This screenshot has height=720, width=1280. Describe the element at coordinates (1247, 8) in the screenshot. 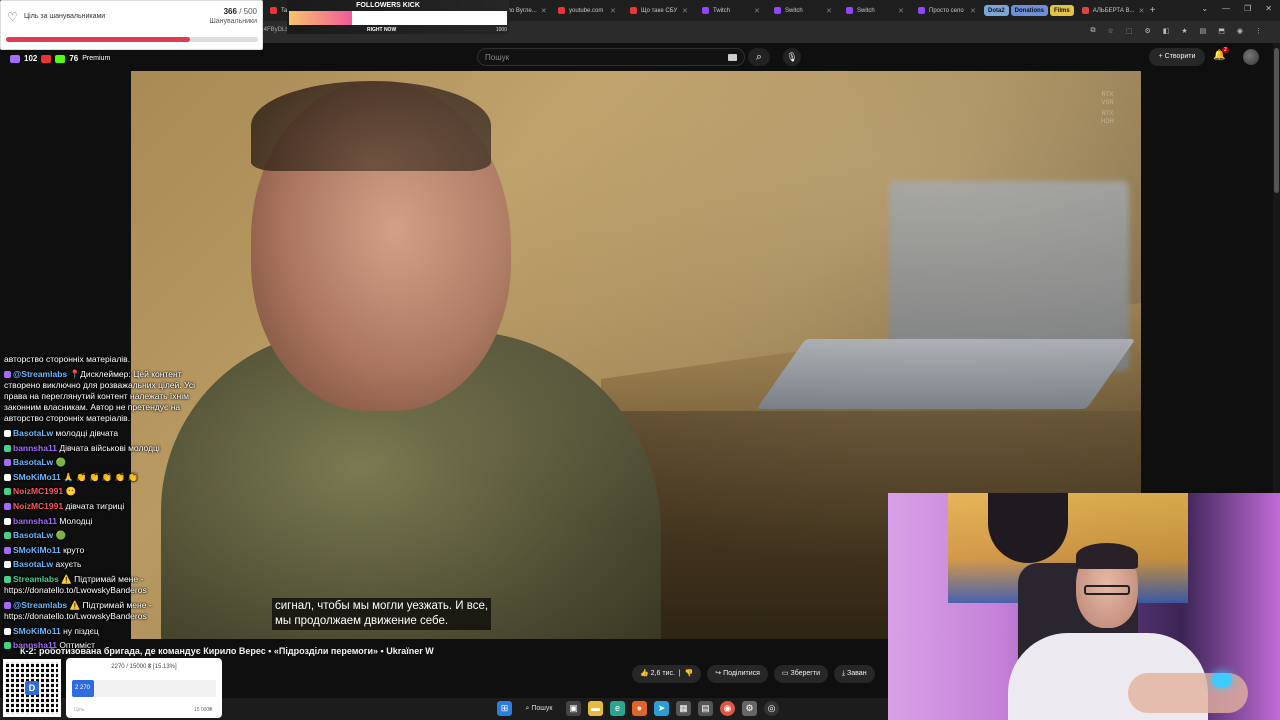

I see `maximize-icon: ❐` at that location.